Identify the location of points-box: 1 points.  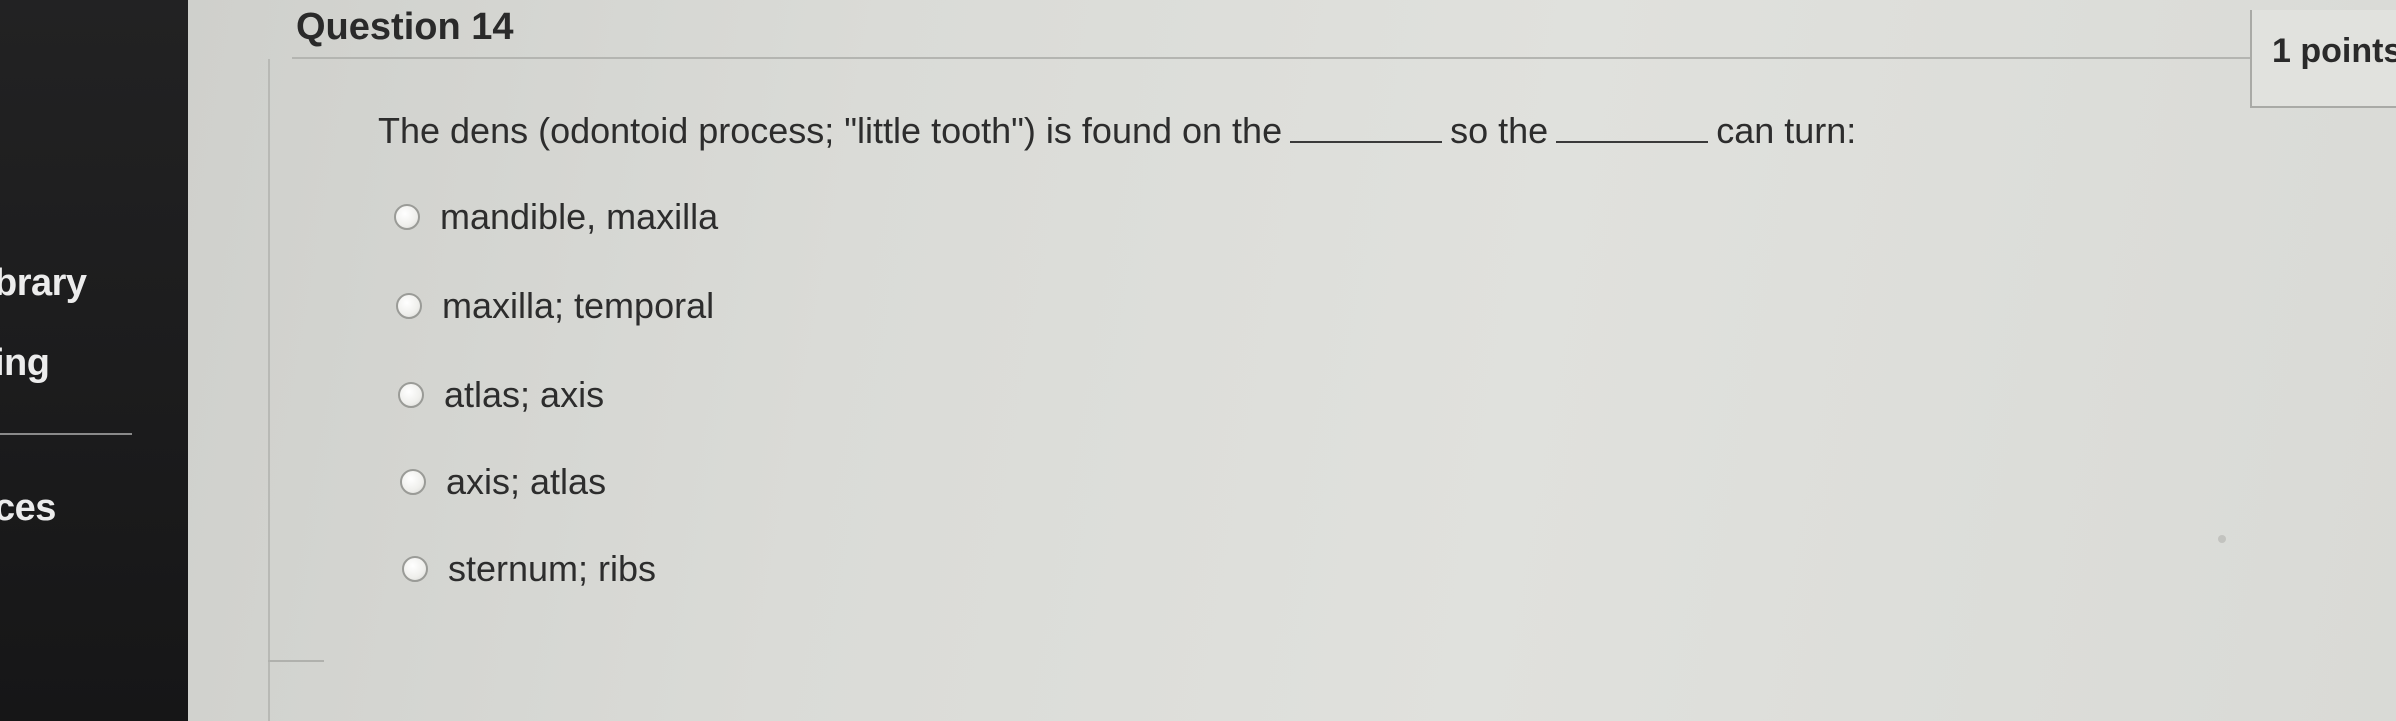
(2323, 59).